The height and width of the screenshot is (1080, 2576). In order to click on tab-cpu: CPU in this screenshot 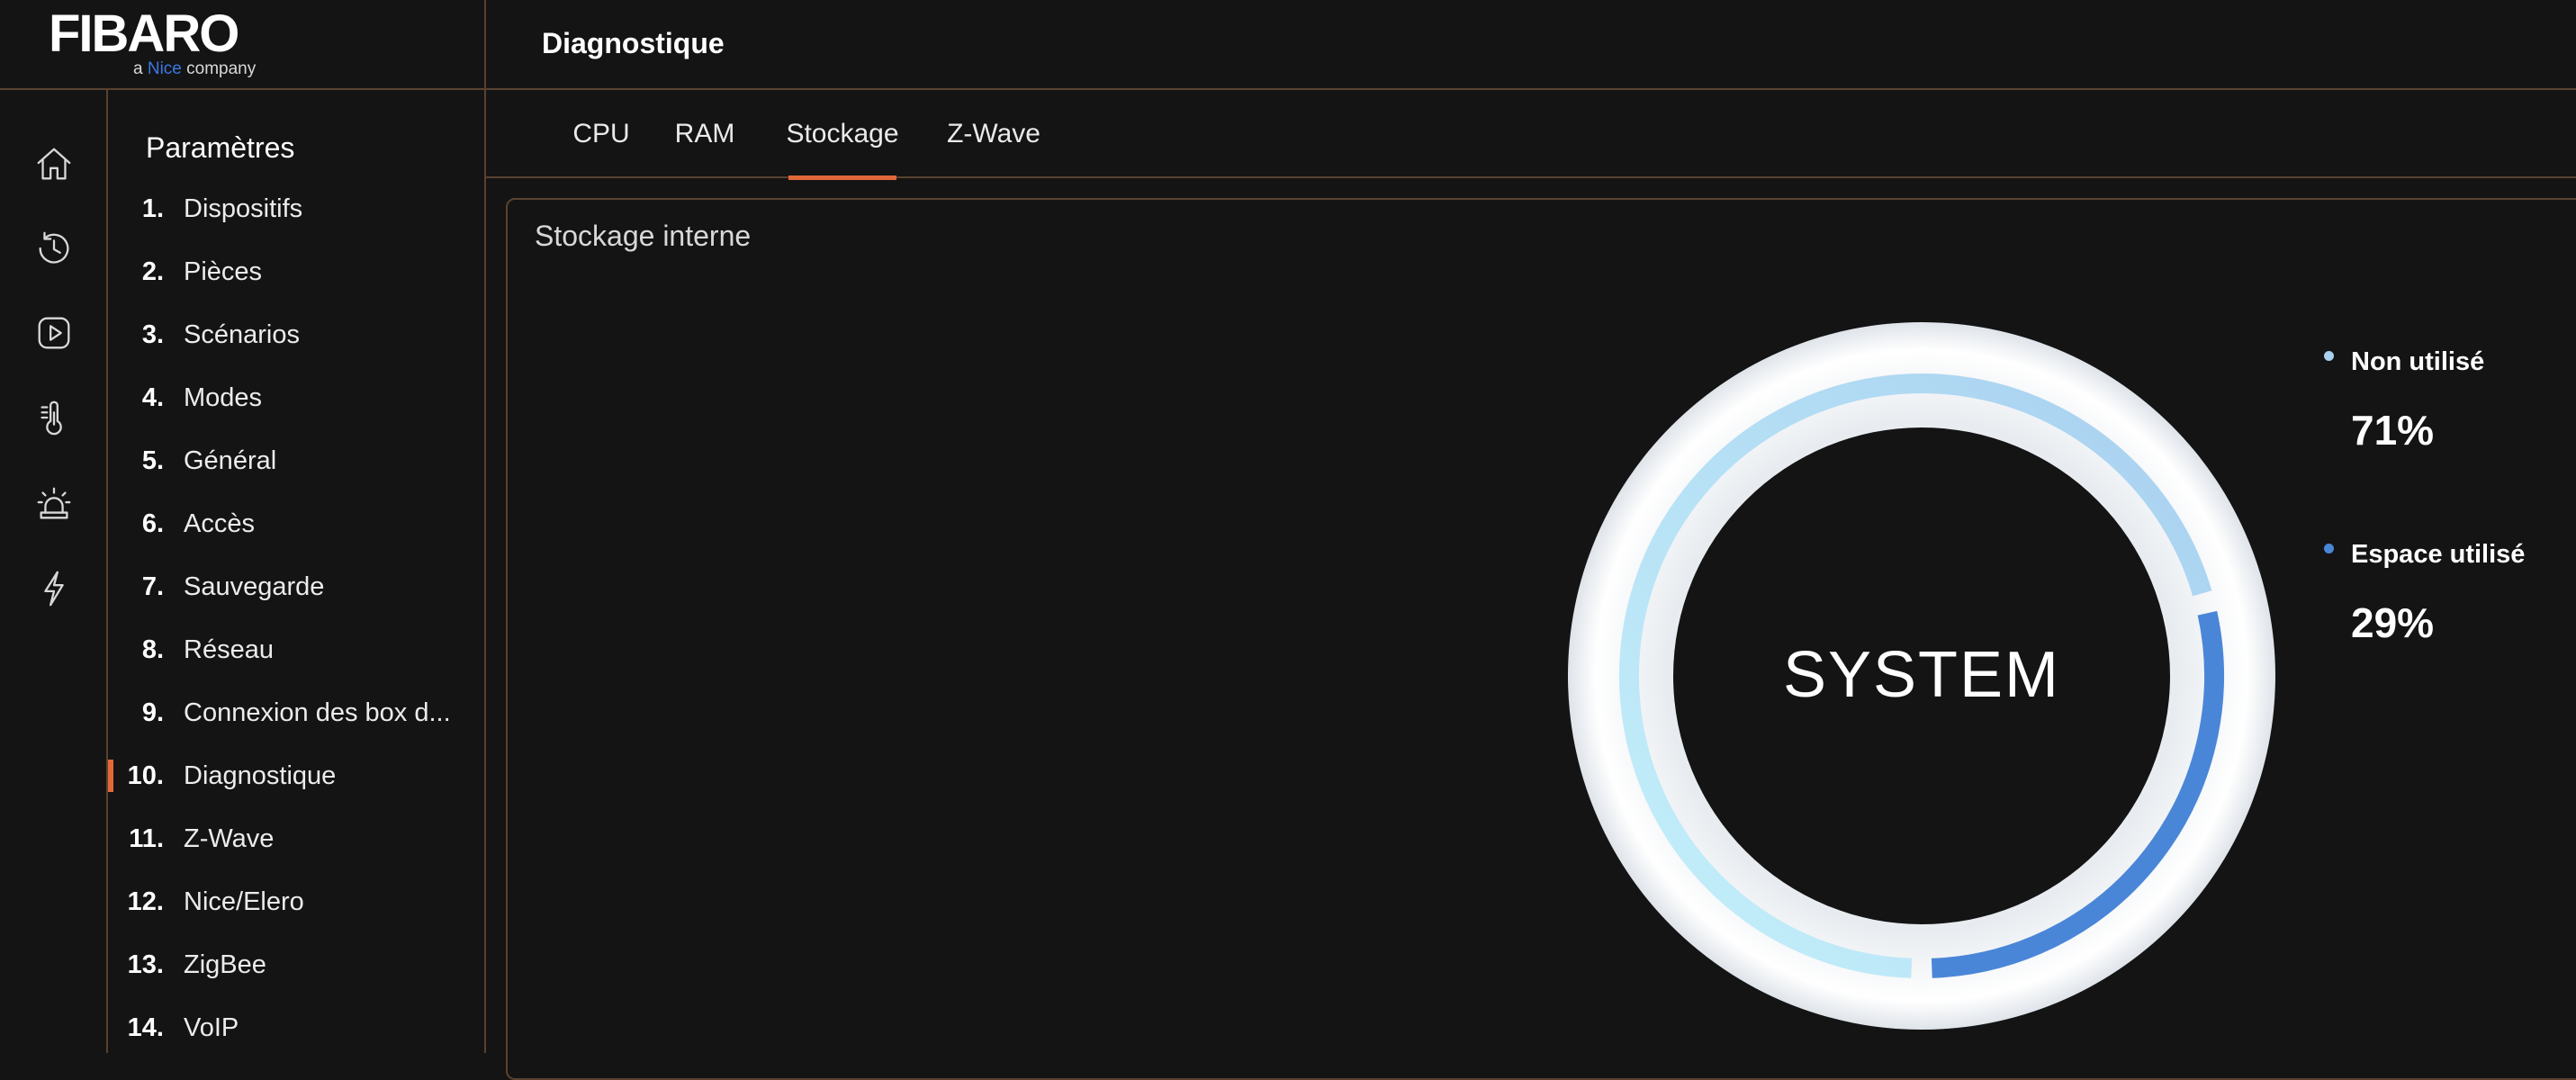, I will do `click(601, 134)`.